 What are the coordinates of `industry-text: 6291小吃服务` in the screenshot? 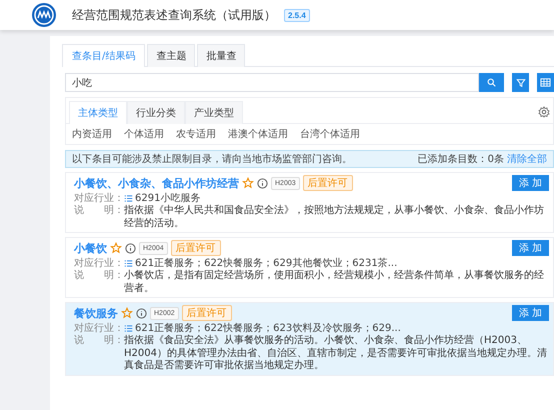 It's located at (167, 198).